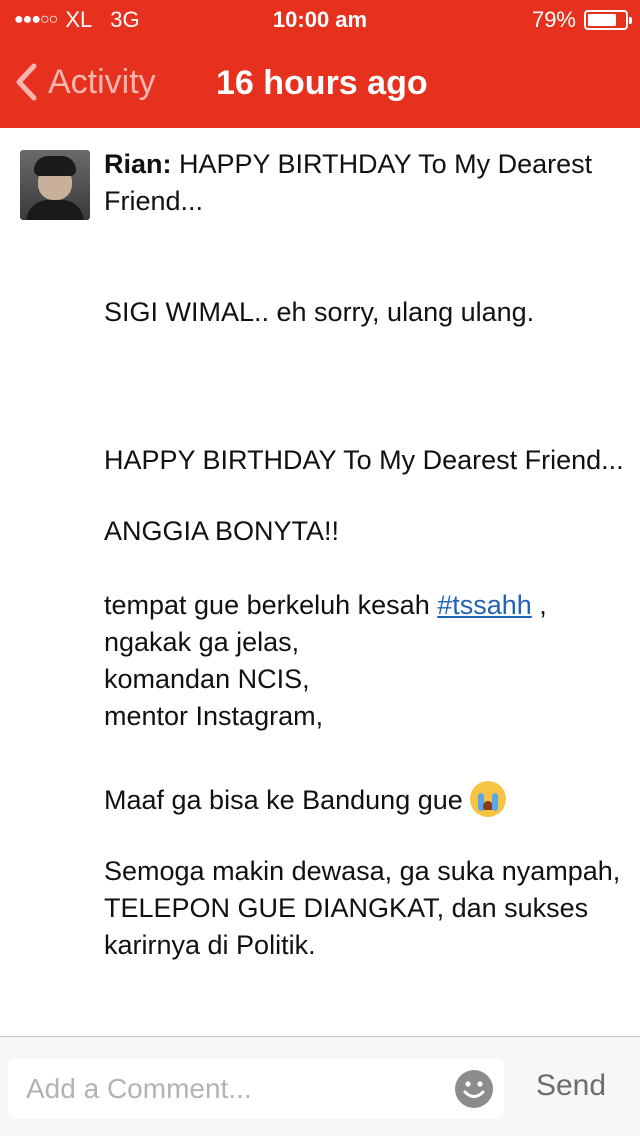 The image size is (640, 1136). I want to click on post-author: Rian:, so click(138, 164).